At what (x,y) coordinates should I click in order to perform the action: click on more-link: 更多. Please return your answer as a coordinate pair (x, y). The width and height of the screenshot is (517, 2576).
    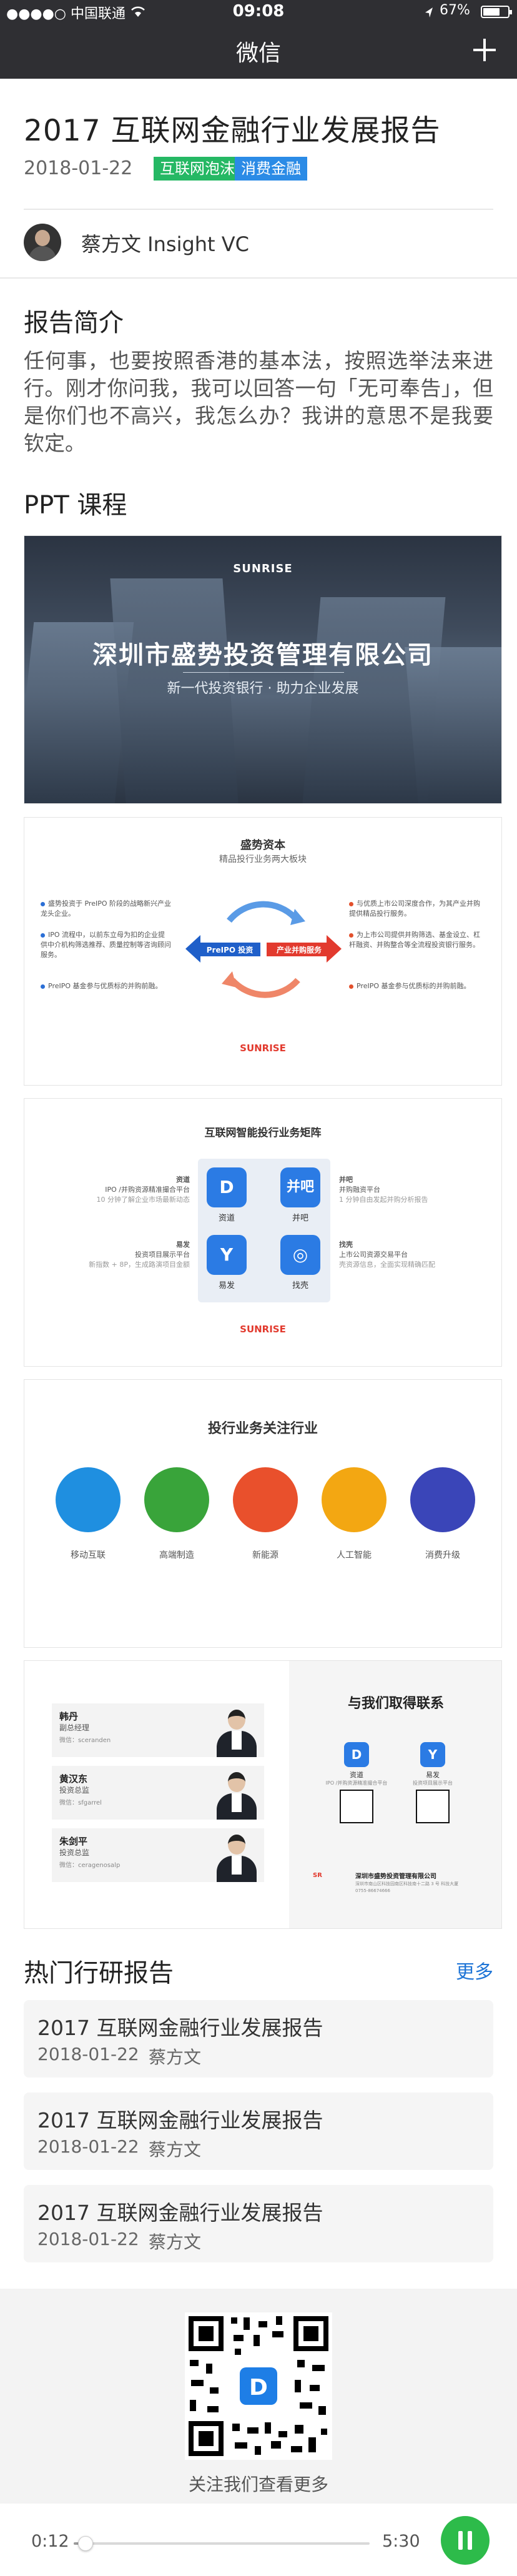
    Looking at the image, I should click on (474, 1970).